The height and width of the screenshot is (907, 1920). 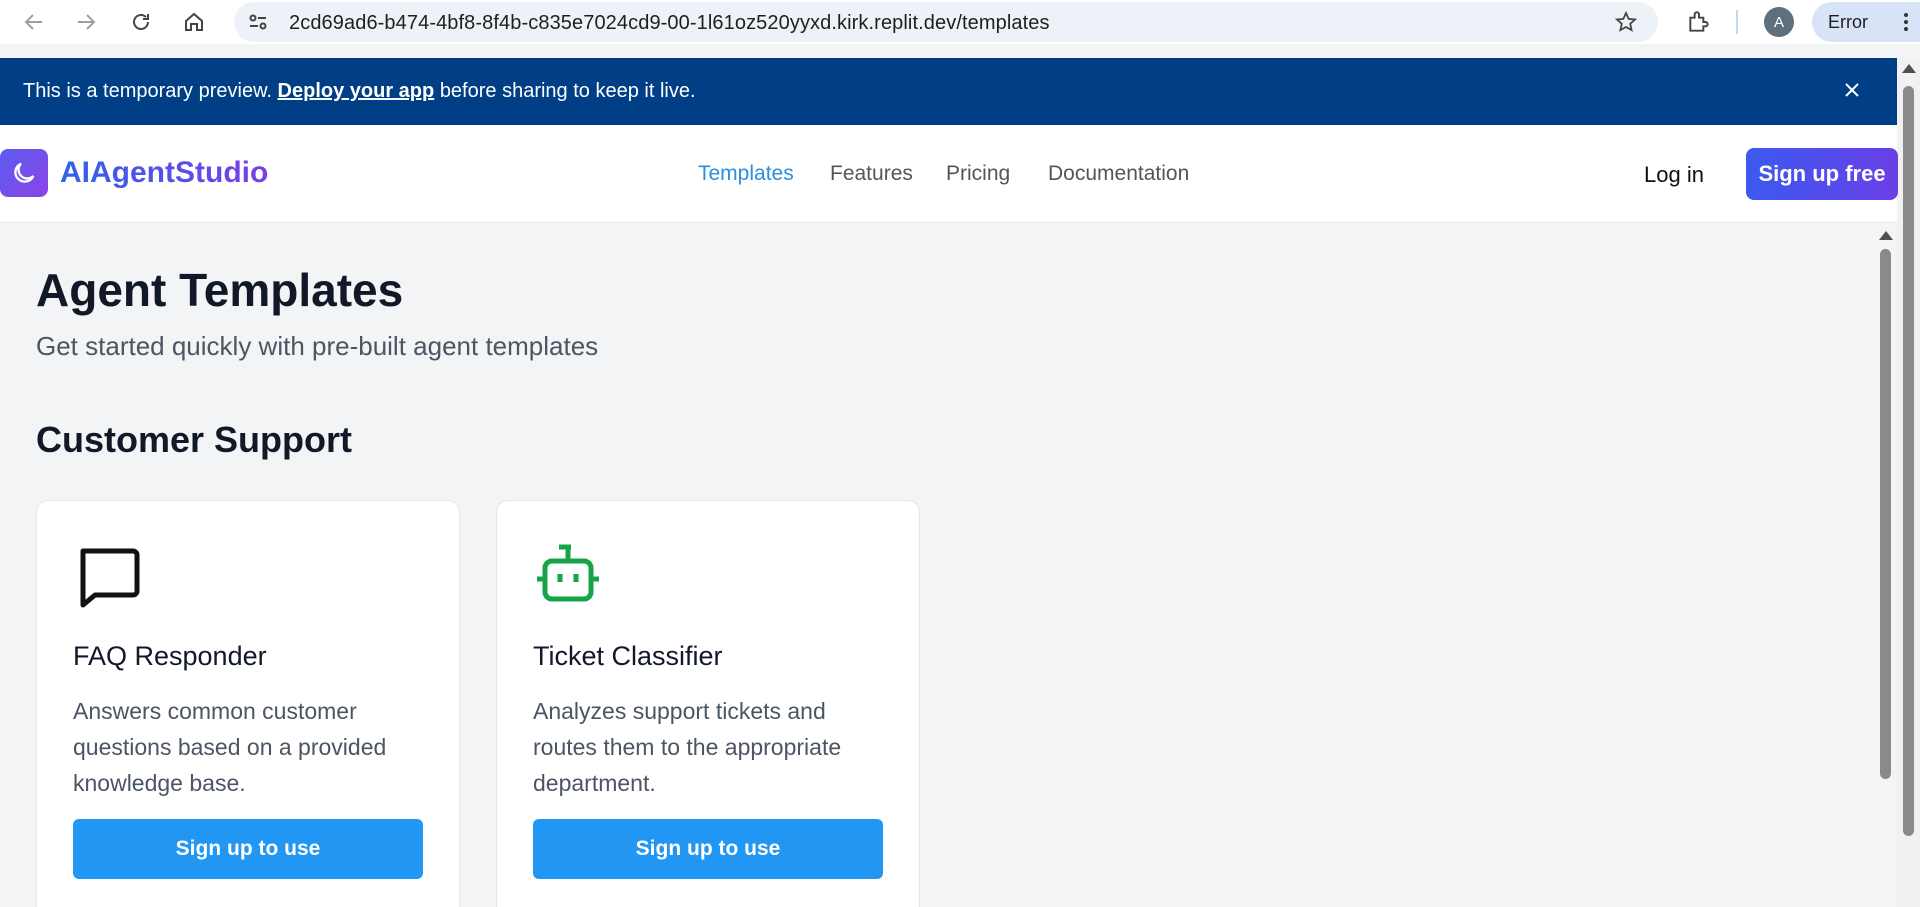 I want to click on star-icon, so click(x=1626, y=22).